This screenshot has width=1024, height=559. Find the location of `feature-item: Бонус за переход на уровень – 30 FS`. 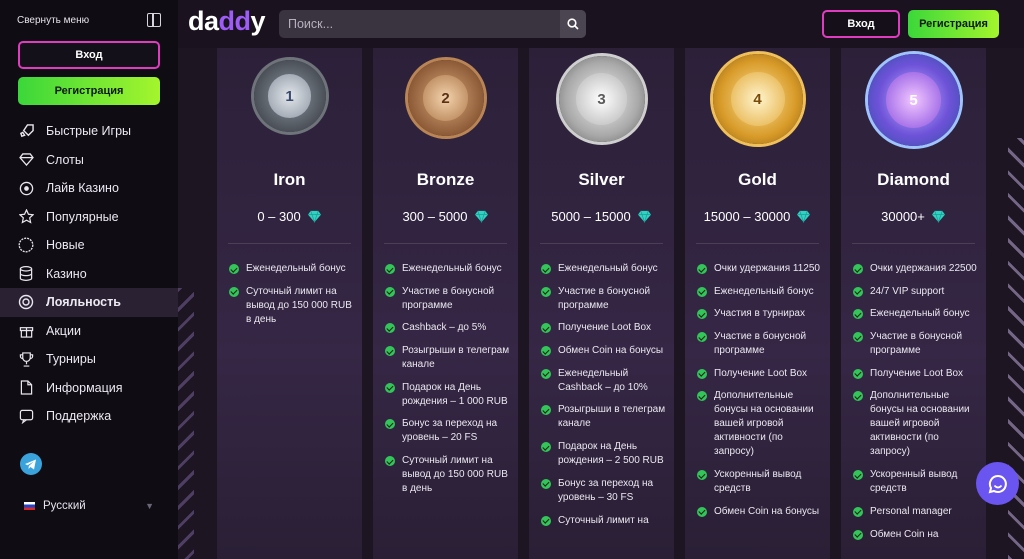

feature-item: Бонус за переход на уровень – 30 FS is located at coordinates (603, 491).